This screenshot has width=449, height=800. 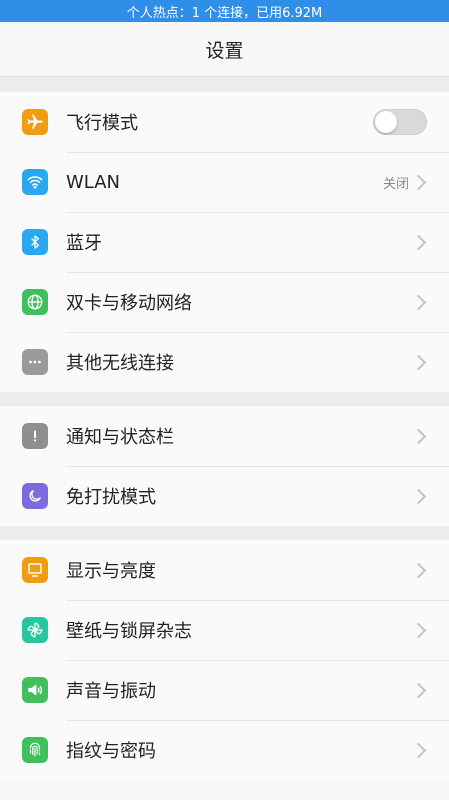 I want to click on setting-other-wireless: 其他无线连接, so click(x=224, y=362).